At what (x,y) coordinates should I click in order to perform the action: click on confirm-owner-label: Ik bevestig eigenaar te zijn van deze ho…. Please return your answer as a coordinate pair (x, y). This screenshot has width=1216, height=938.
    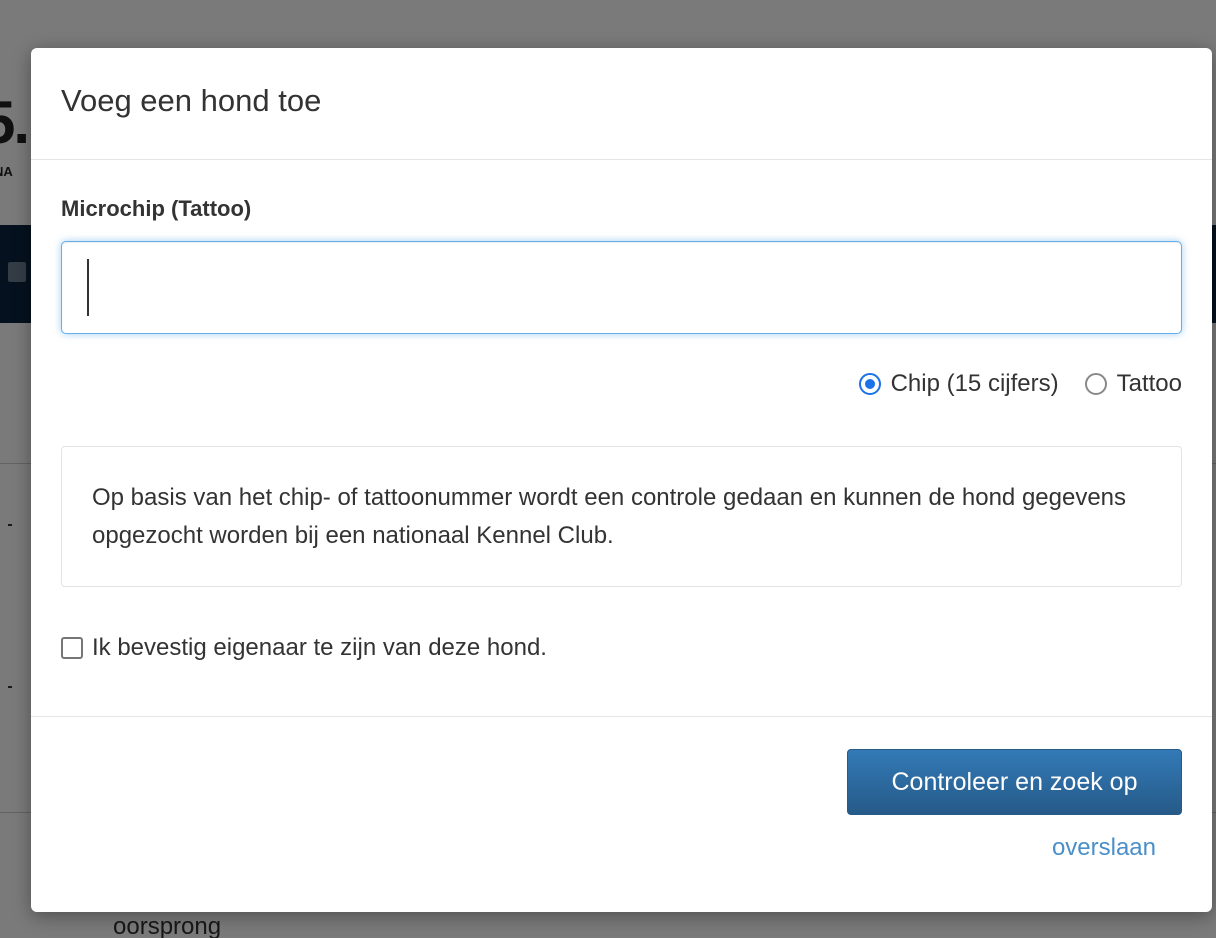
    Looking at the image, I should click on (319, 647).